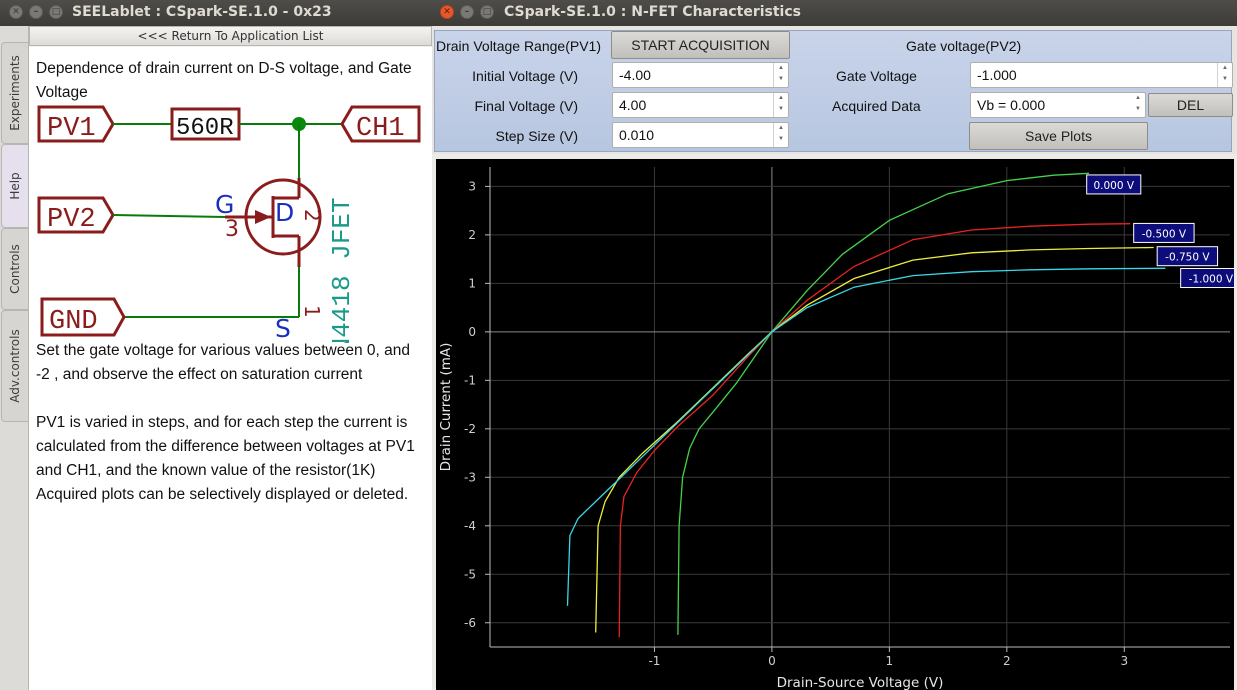  I want to click on svg-text: 560R, so click(205, 128).